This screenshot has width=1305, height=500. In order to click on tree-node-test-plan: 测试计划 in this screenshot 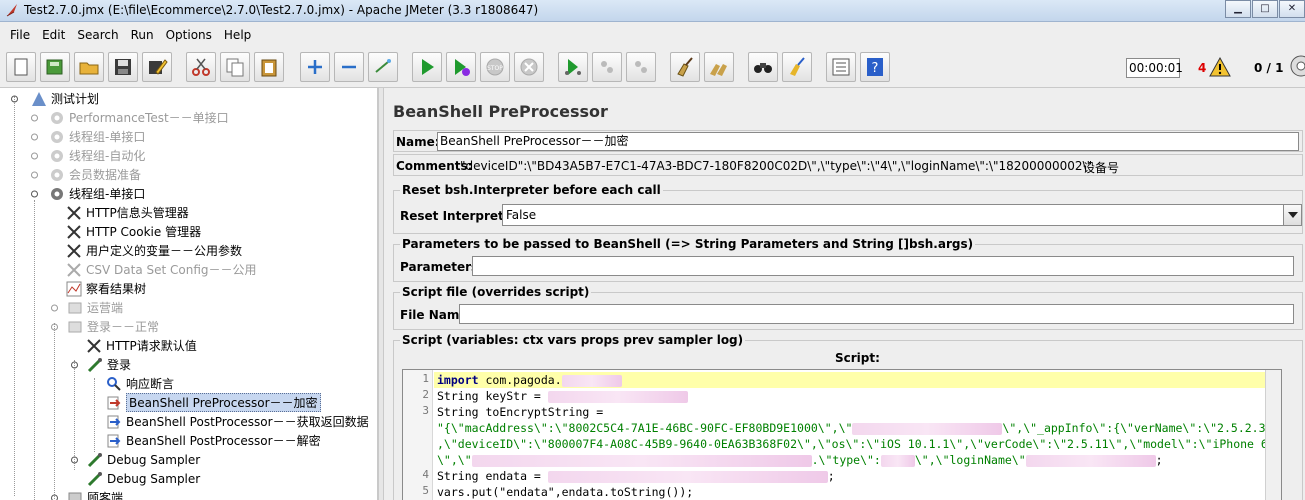, I will do `click(54, 98)`.